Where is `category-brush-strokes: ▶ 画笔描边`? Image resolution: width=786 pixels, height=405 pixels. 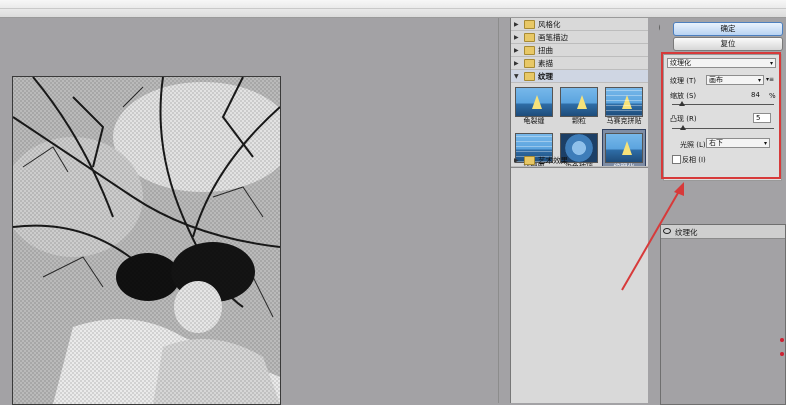 category-brush-strokes: ▶ 画笔描边 is located at coordinates (579, 37).